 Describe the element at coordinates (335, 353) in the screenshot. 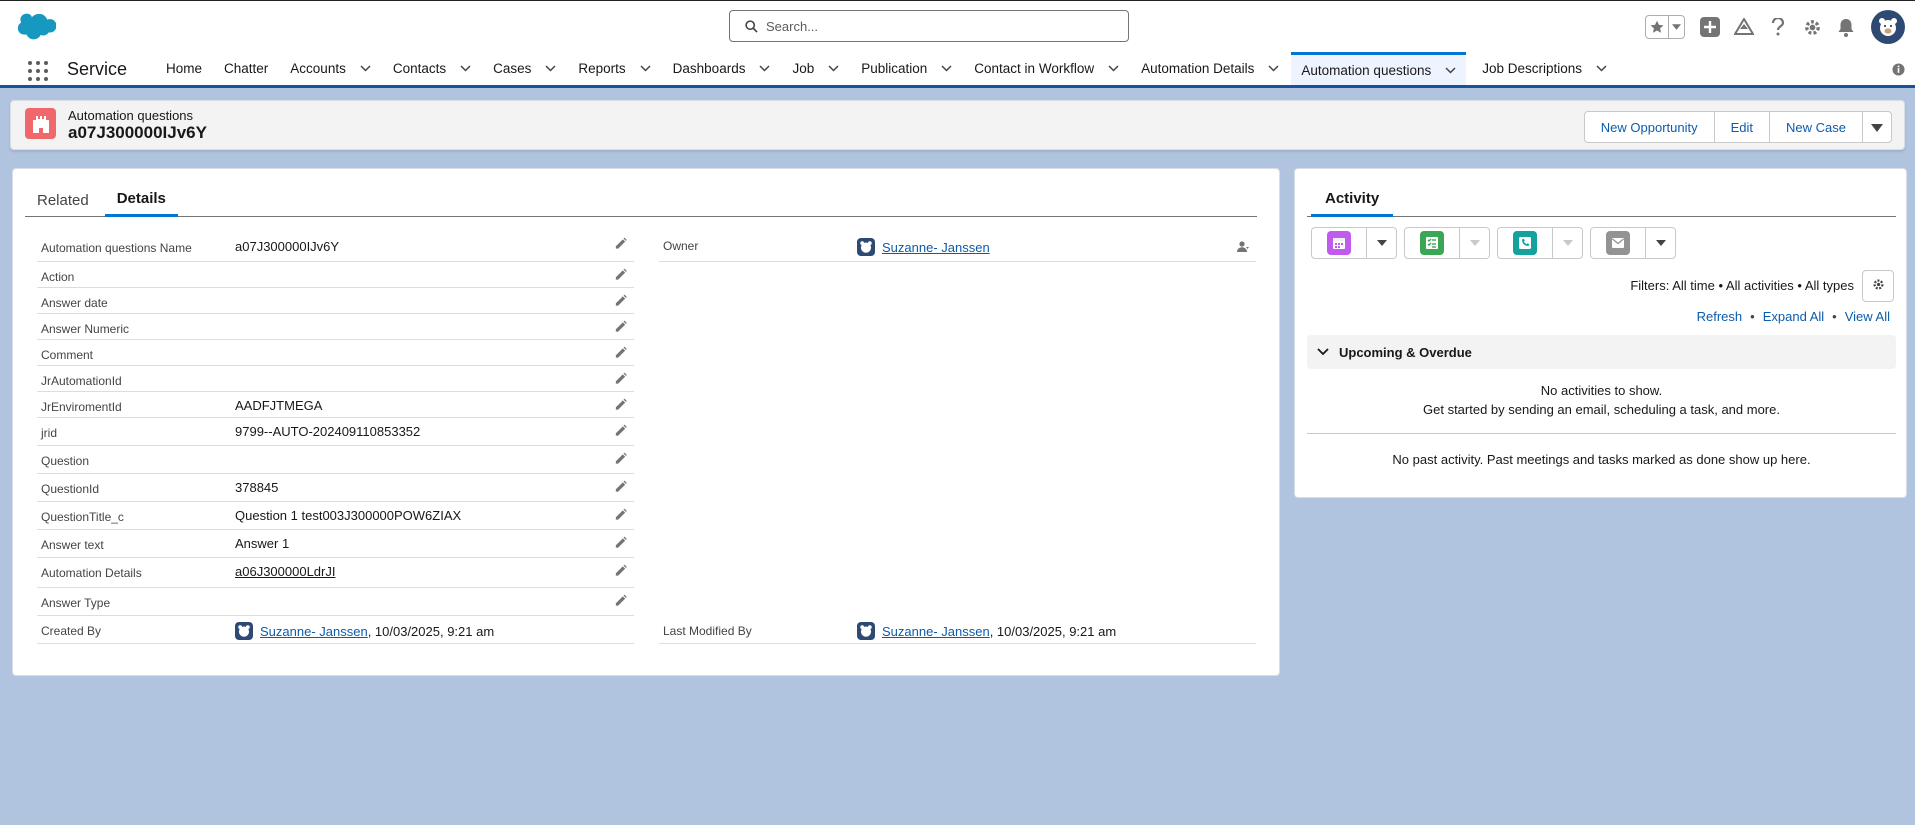

I see `field-row-comment: Comment` at that location.